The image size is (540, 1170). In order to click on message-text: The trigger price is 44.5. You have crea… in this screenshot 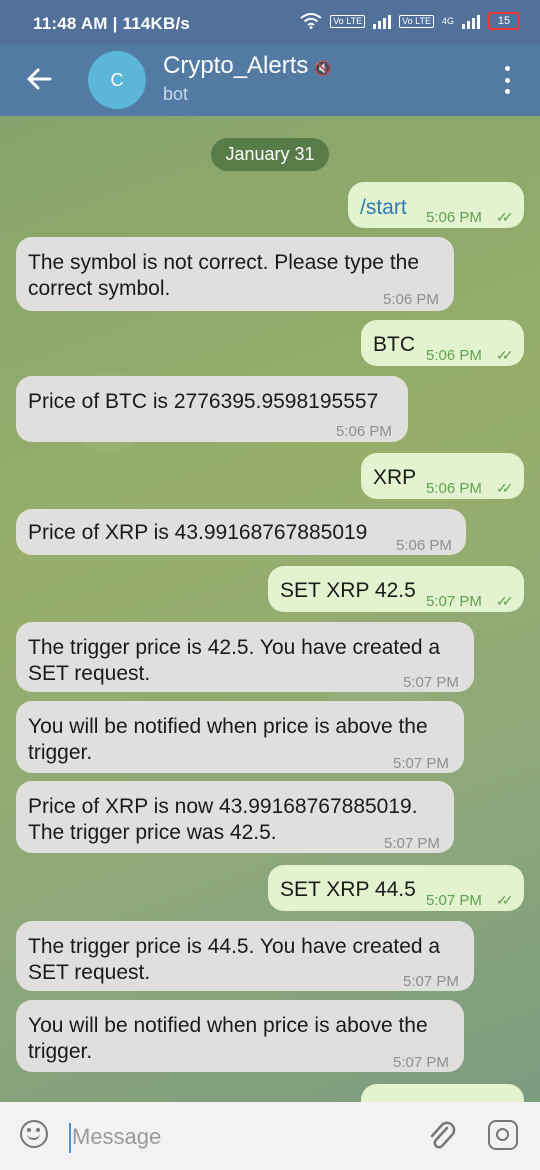, I will do `click(234, 959)`.